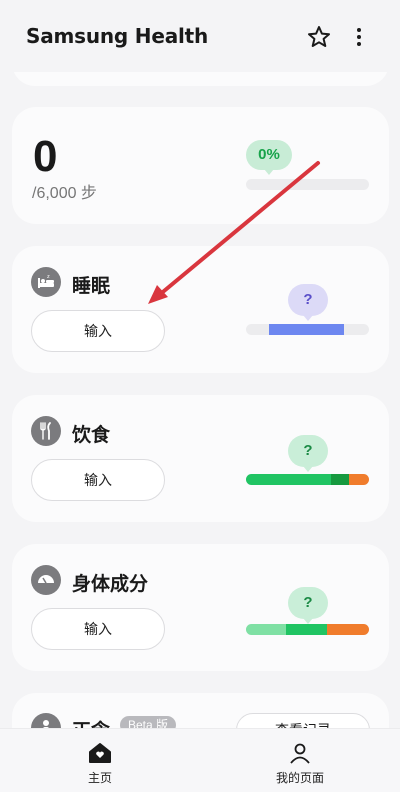  Describe the element at coordinates (110, 584) in the screenshot. I see `body-composition-title: 身体成分` at that location.